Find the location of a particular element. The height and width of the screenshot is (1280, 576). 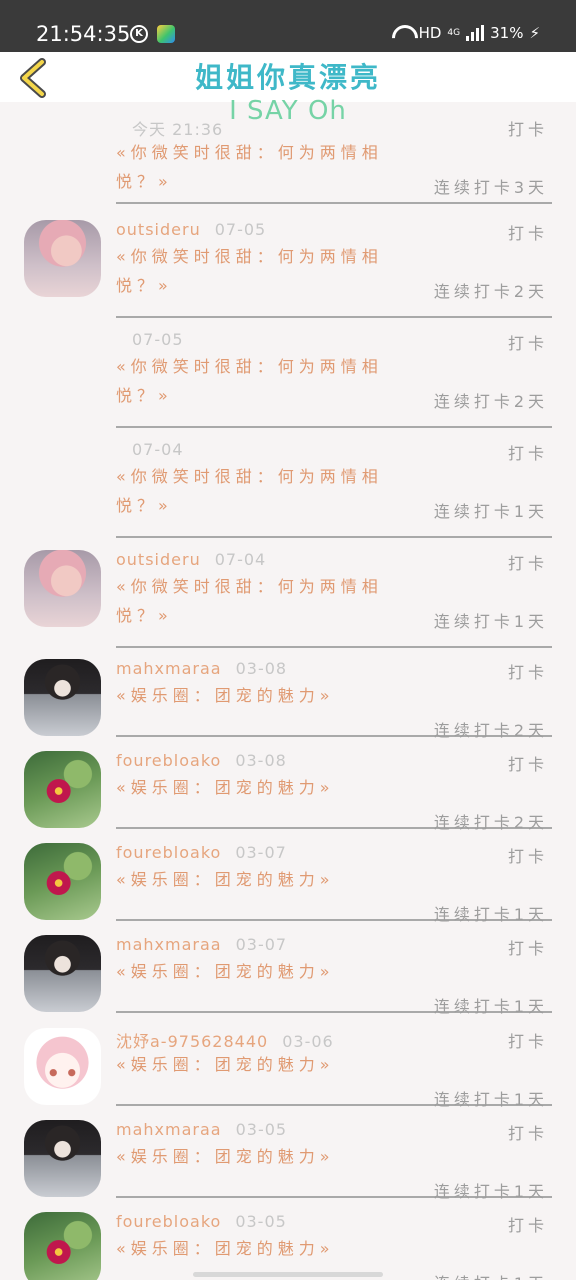

wifi-icon is located at coordinates (402, 33).